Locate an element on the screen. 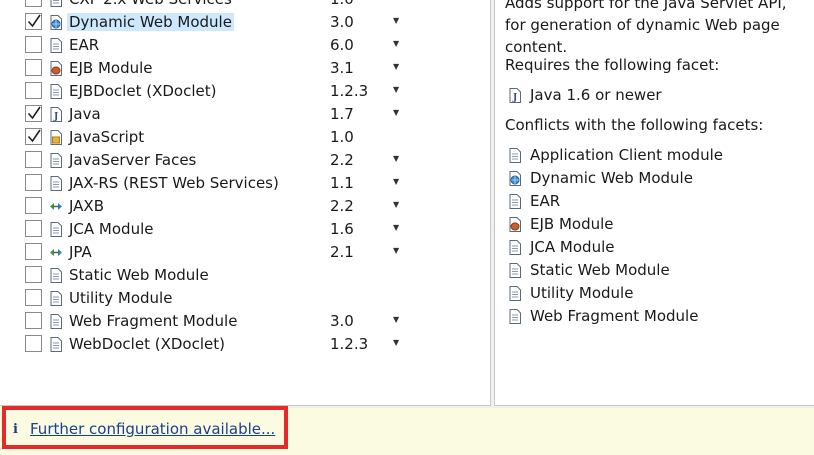 The image size is (814, 455). conflicts-heading: Conflicts with the following facets: is located at coordinates (634, 125).